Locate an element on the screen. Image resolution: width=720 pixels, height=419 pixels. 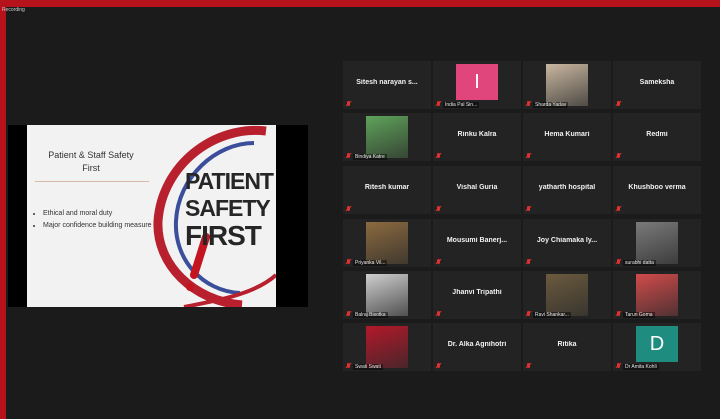
slide-title: Patient & Staff Safety First is located at coordinates (91, 162).